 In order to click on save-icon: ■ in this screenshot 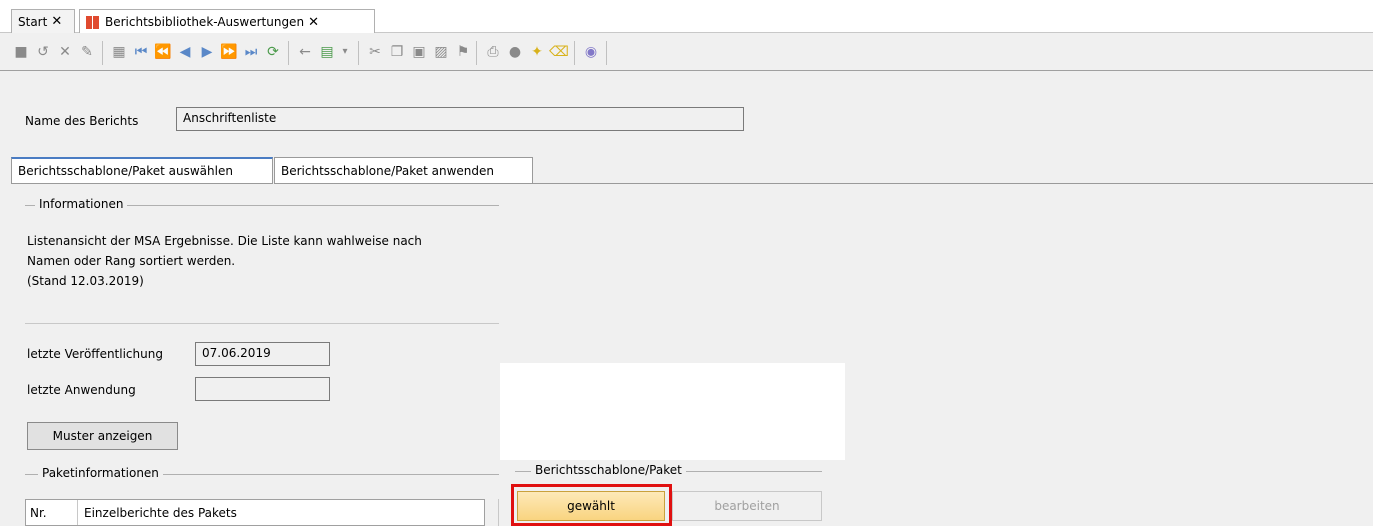, I will do `click(21, 52)`.